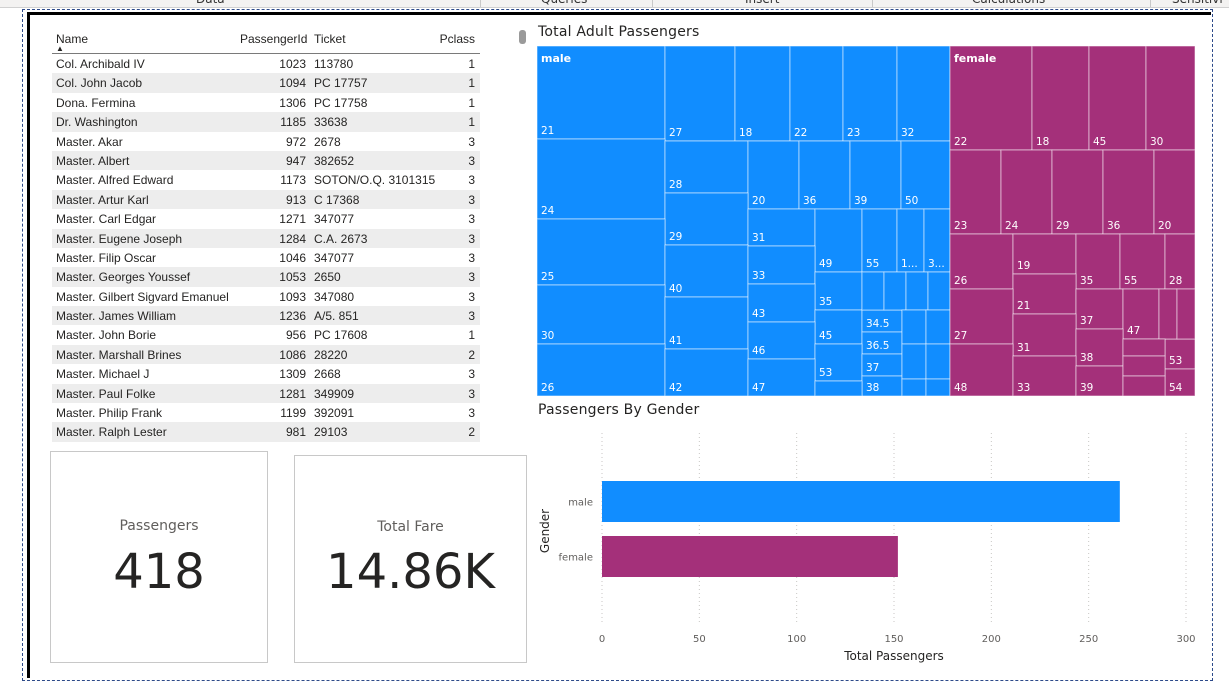  I want to click on cell-name: Master. Eugene Joseph, so click(119, 238).